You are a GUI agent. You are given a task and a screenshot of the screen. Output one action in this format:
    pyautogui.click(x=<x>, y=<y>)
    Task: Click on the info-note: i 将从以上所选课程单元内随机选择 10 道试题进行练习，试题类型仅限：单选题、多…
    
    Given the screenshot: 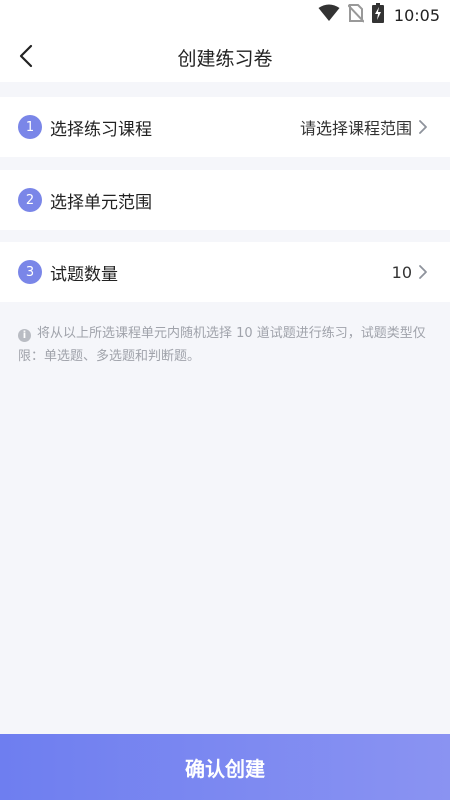 What is the action you would take?
    pyautogui.click(x=225, y=345)
    